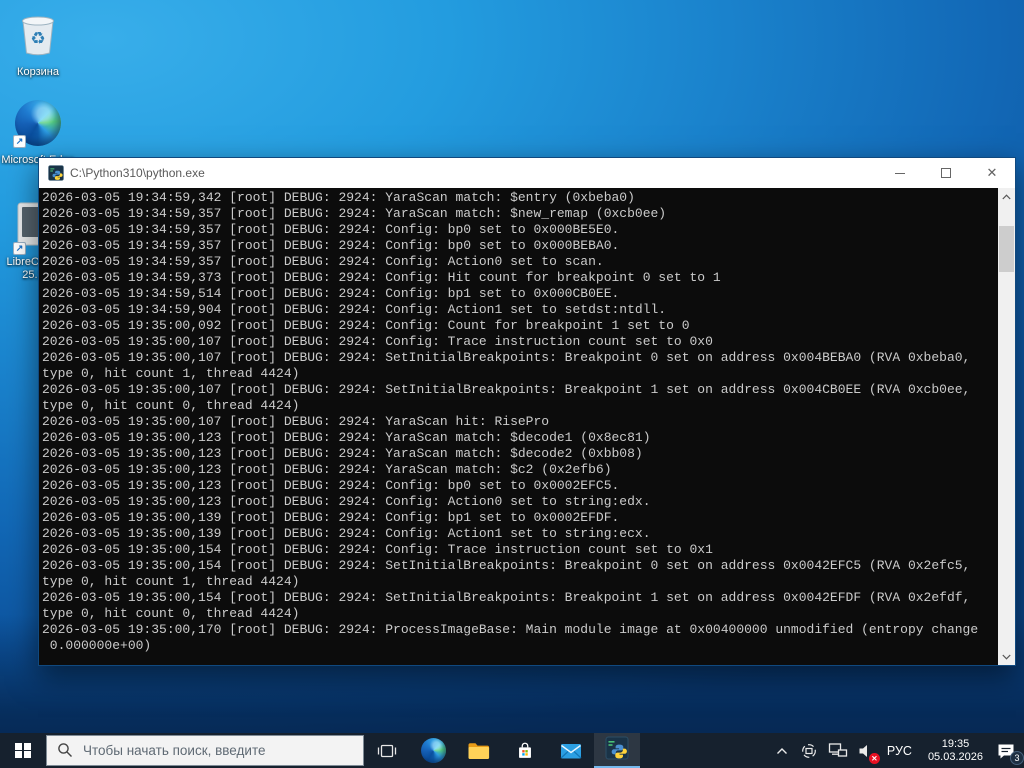 This screenshot has height=768, width=1024. I want to click on mail-icon, so click(571, 750).